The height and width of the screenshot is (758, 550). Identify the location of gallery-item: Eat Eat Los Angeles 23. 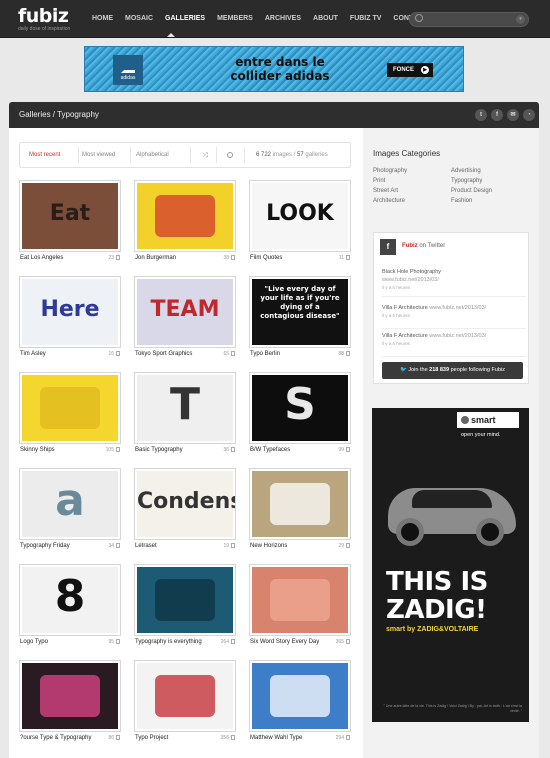
(70, 223).